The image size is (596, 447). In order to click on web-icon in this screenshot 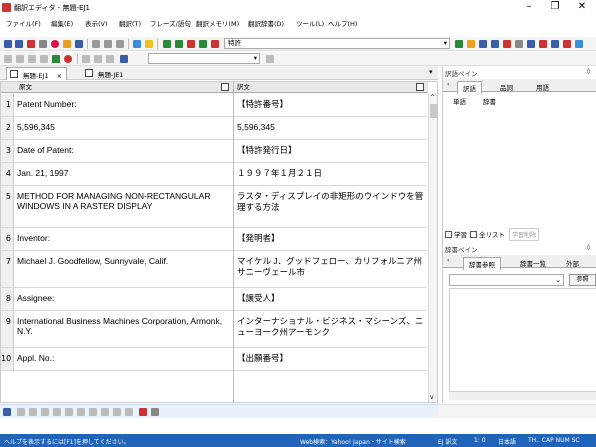, I will do `click(270, 59)`.